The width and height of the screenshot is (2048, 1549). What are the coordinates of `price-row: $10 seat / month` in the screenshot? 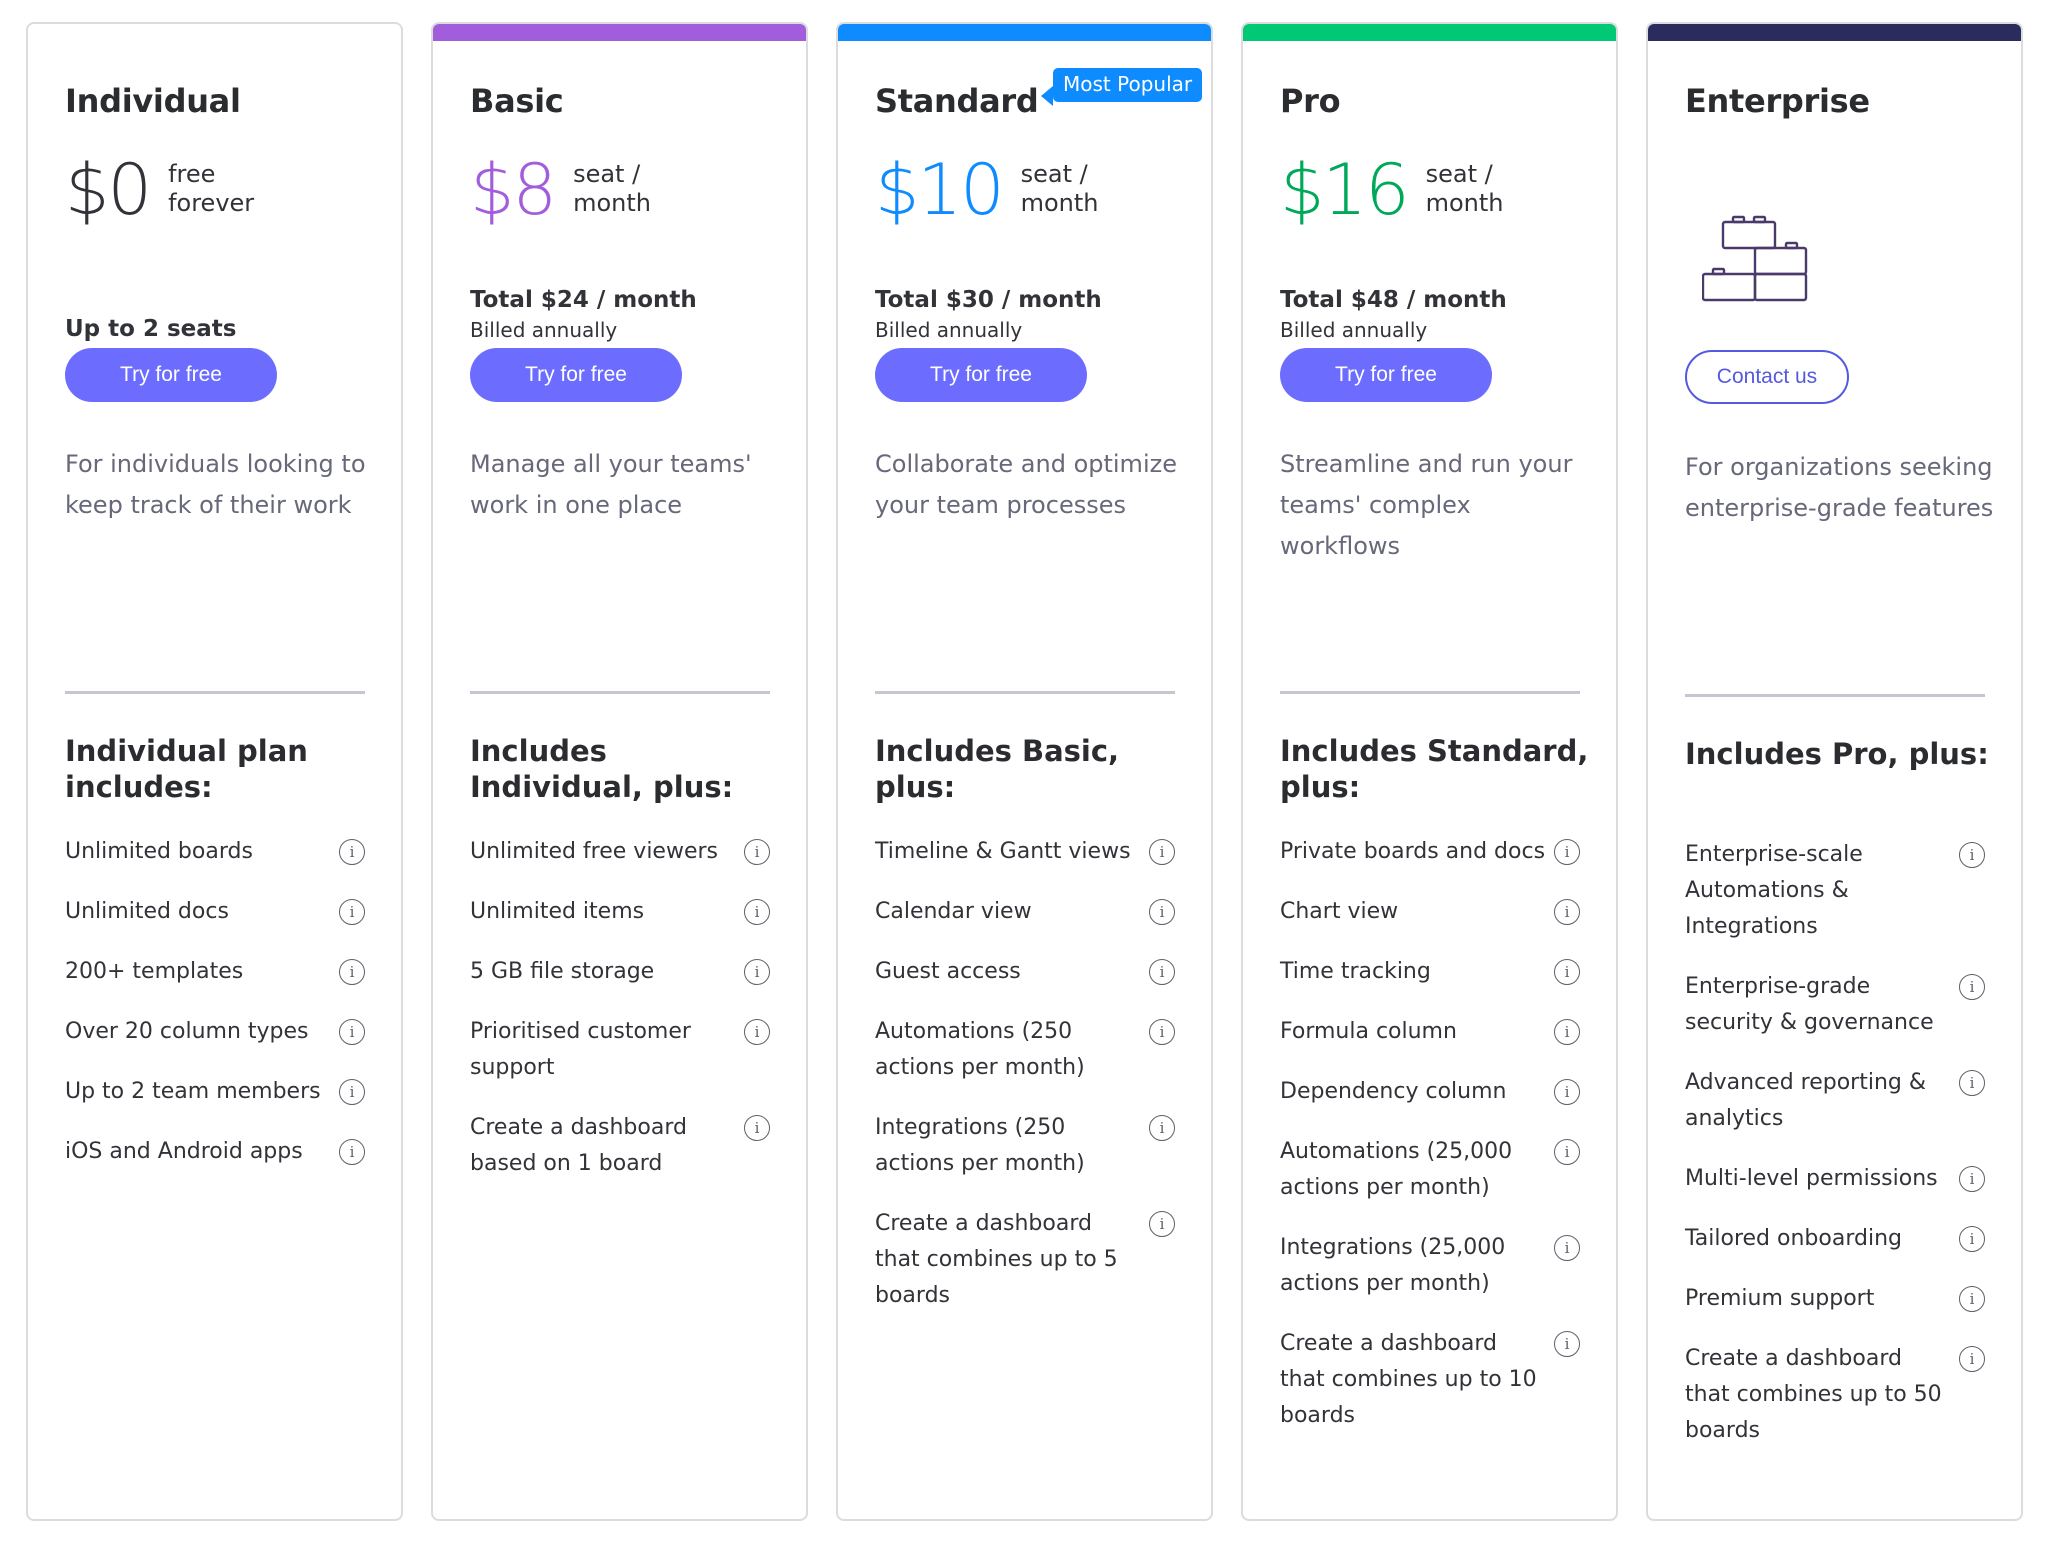 It's located at (987, 190).